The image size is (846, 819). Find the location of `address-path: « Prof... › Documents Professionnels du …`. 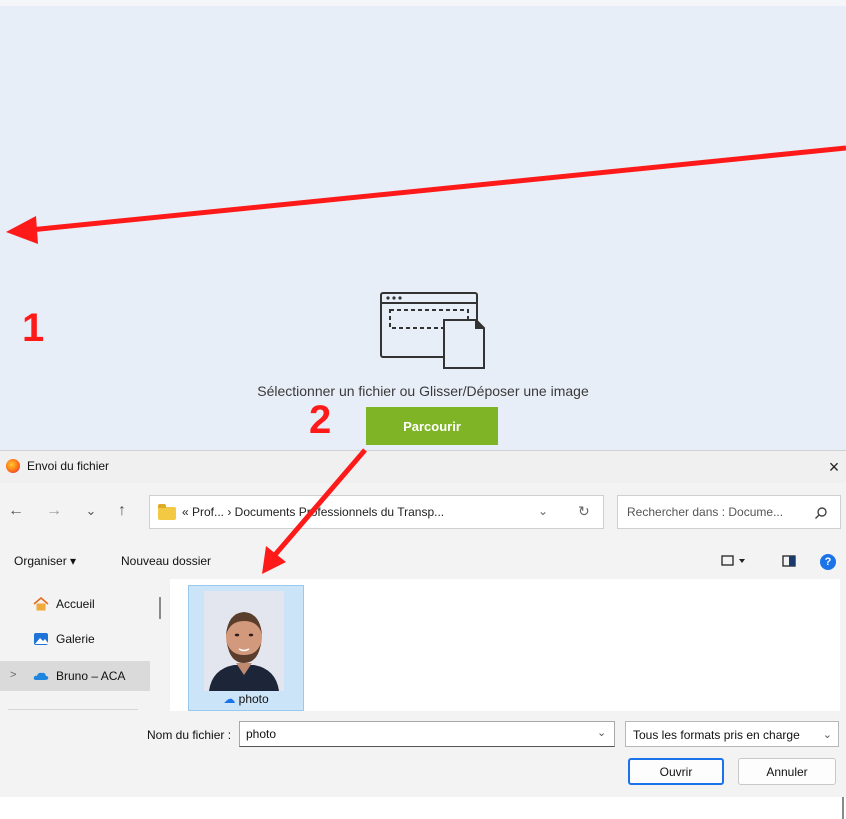

address-path: « Prof... › Documents Professionnels du … is located at coordinates (313, 512).